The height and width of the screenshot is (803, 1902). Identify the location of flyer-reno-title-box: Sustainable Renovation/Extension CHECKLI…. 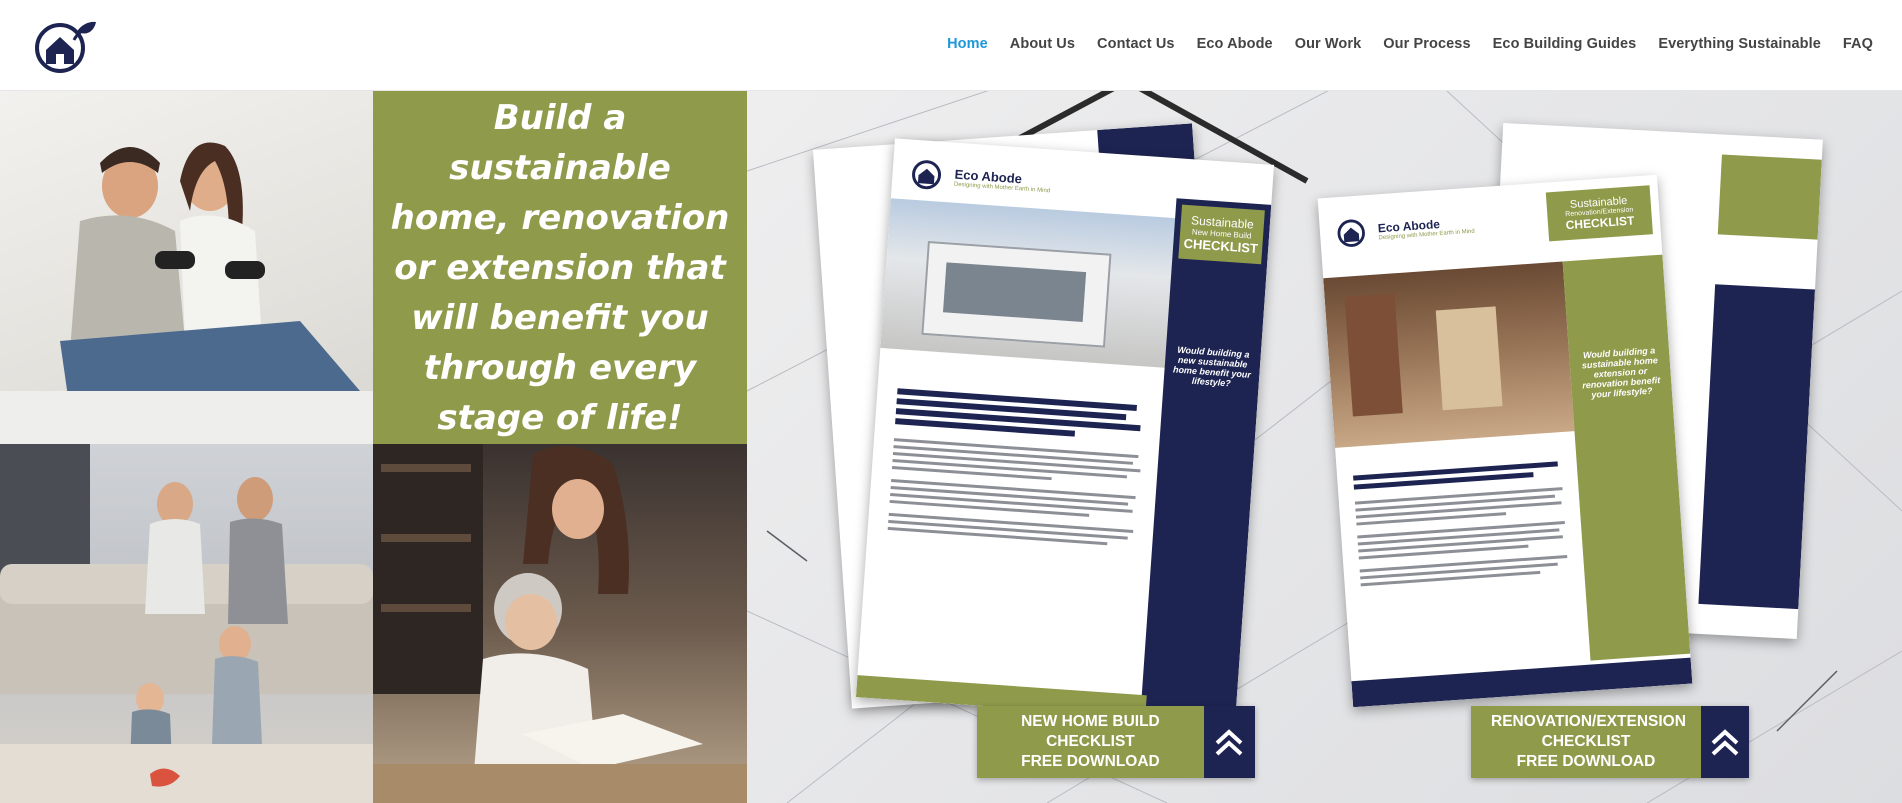
(1599, 213).